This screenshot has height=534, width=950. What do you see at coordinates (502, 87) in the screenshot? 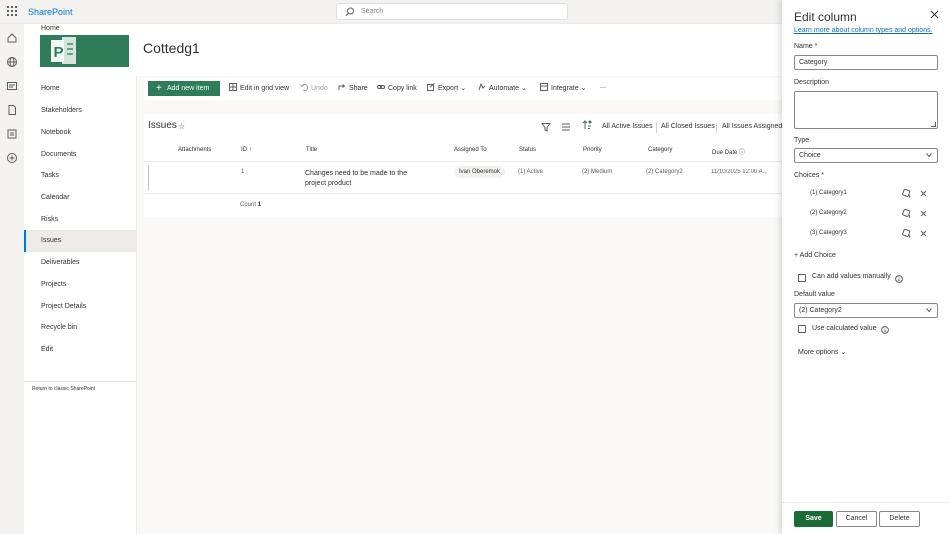
I see `automate-button: Automate ⌄` at bounding box center [502, 87].